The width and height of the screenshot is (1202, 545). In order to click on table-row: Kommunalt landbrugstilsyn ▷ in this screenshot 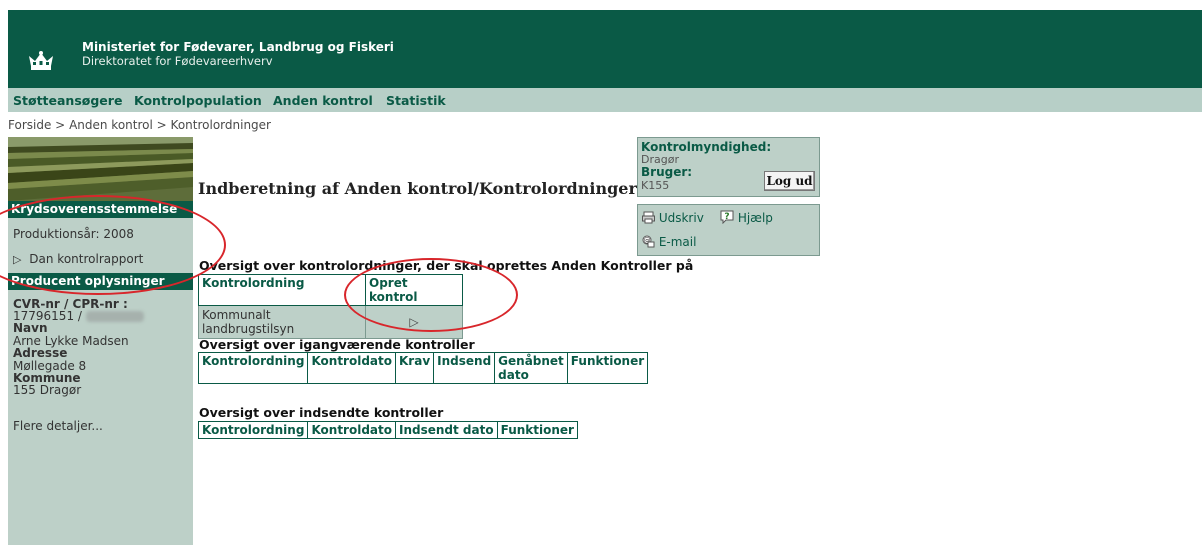, I will do `click(330, 322)`.